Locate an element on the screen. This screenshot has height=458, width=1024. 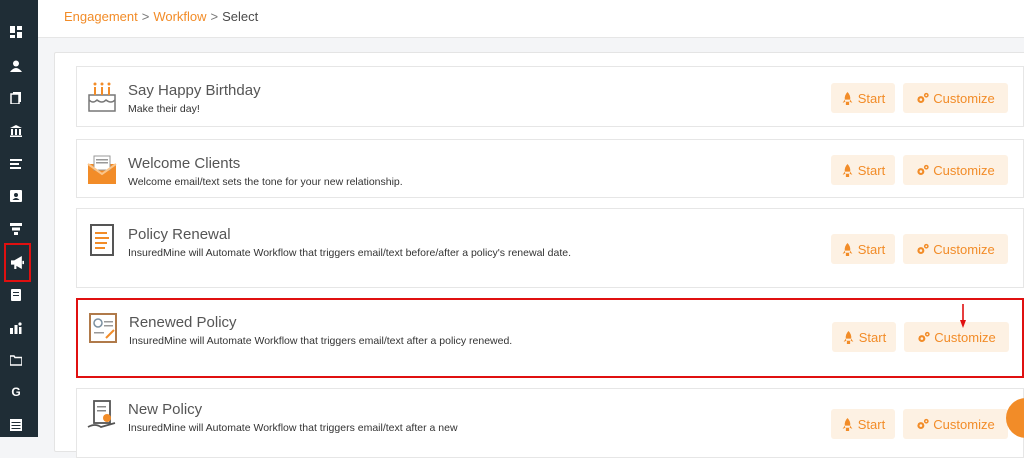
breadcrumb-current: Select is located at coordinates (240, 16).